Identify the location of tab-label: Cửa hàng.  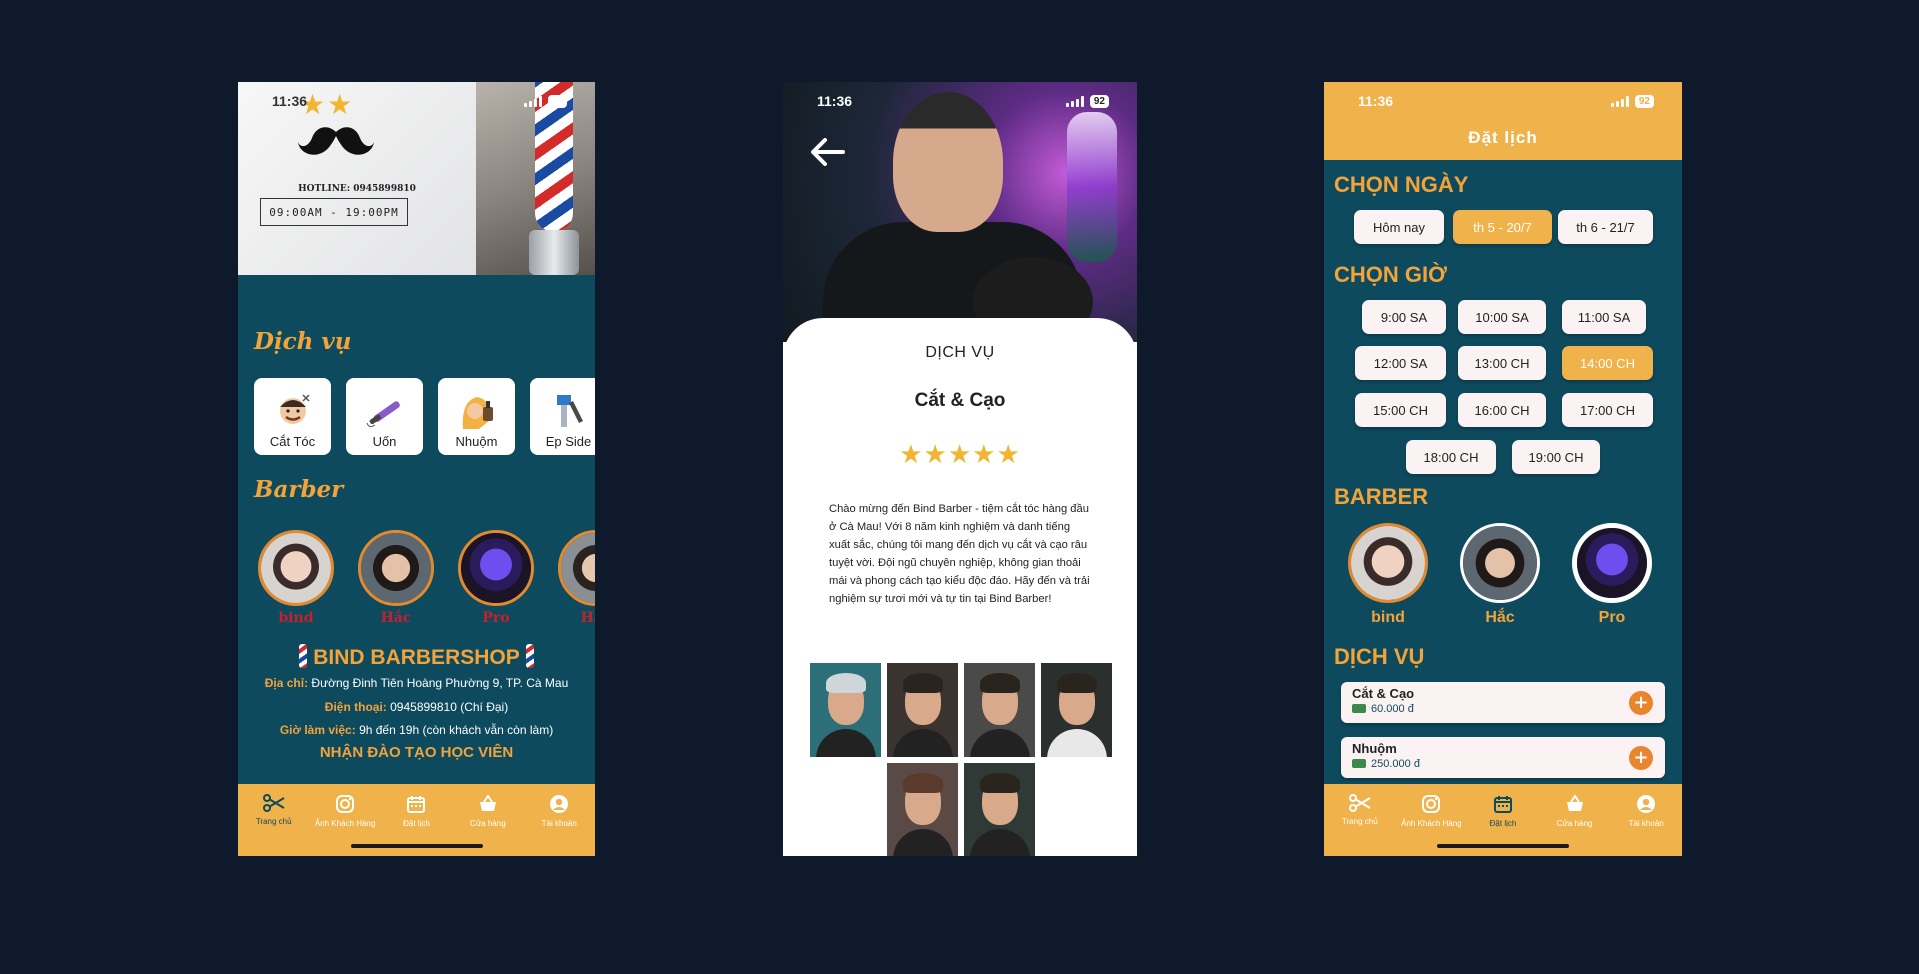
(1574, 823).